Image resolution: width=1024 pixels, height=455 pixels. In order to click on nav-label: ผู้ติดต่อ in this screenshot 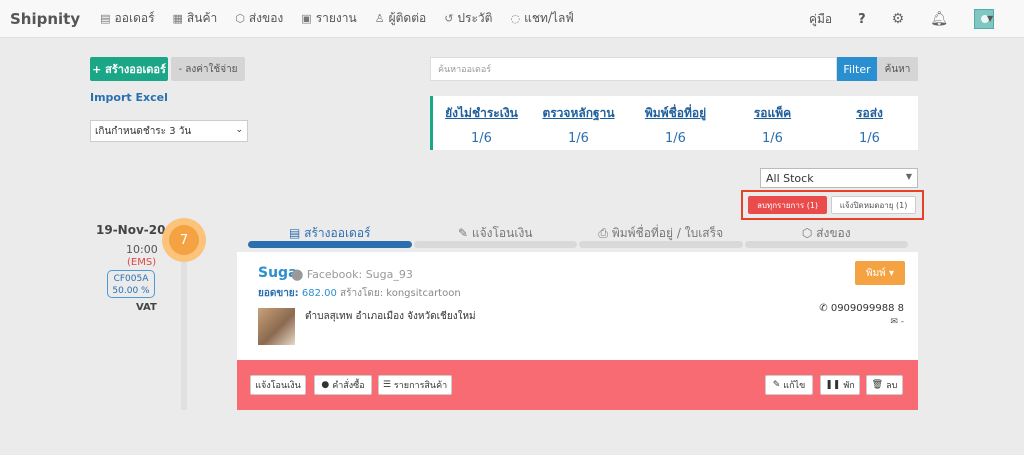, I will do `click(407, 18)`.